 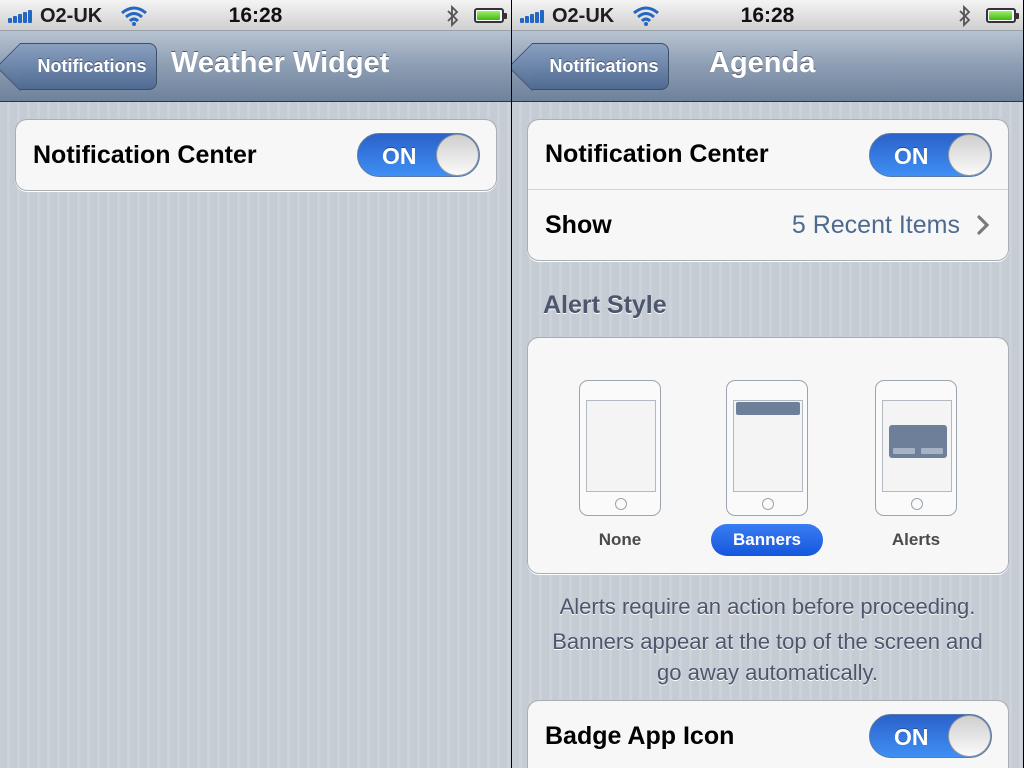 I want to click on banners-footnote-line-2: go away automatically., so click(x=767, y=672).